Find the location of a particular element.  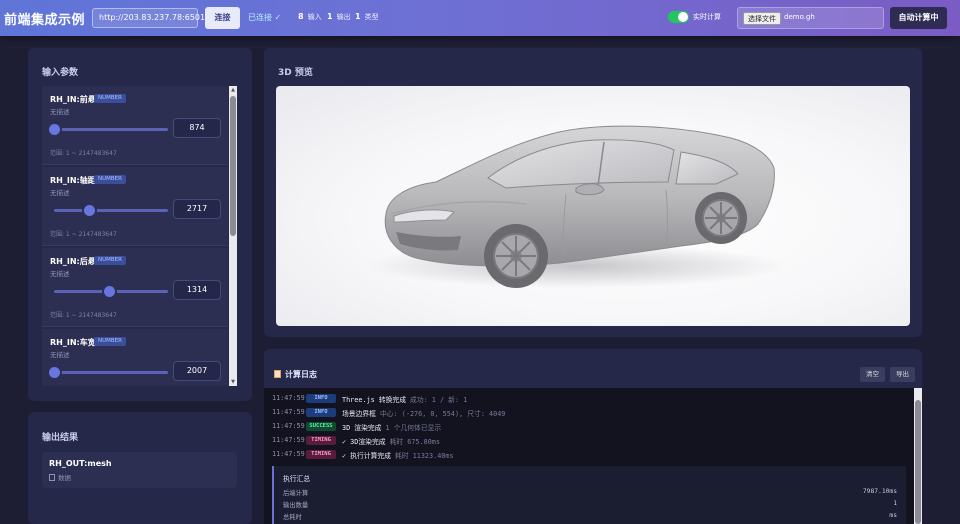

summary-title: 执行汇总 is located at coordinates (297, 479).